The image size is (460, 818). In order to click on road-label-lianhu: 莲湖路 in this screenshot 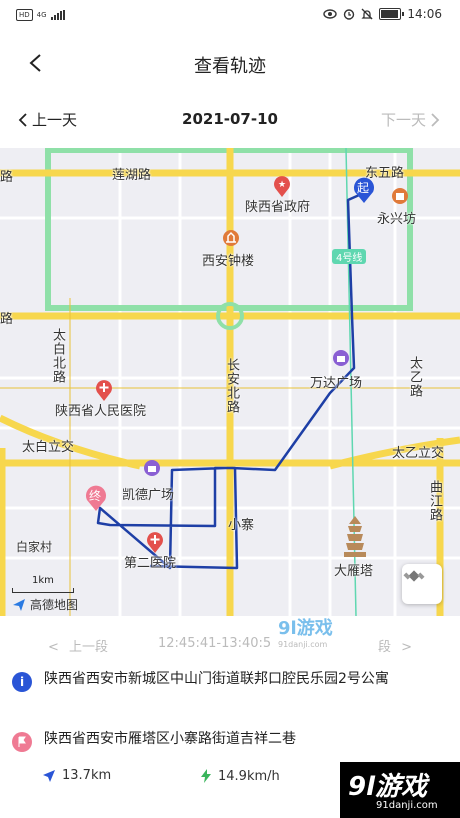, I will do `click(132, 175)`.